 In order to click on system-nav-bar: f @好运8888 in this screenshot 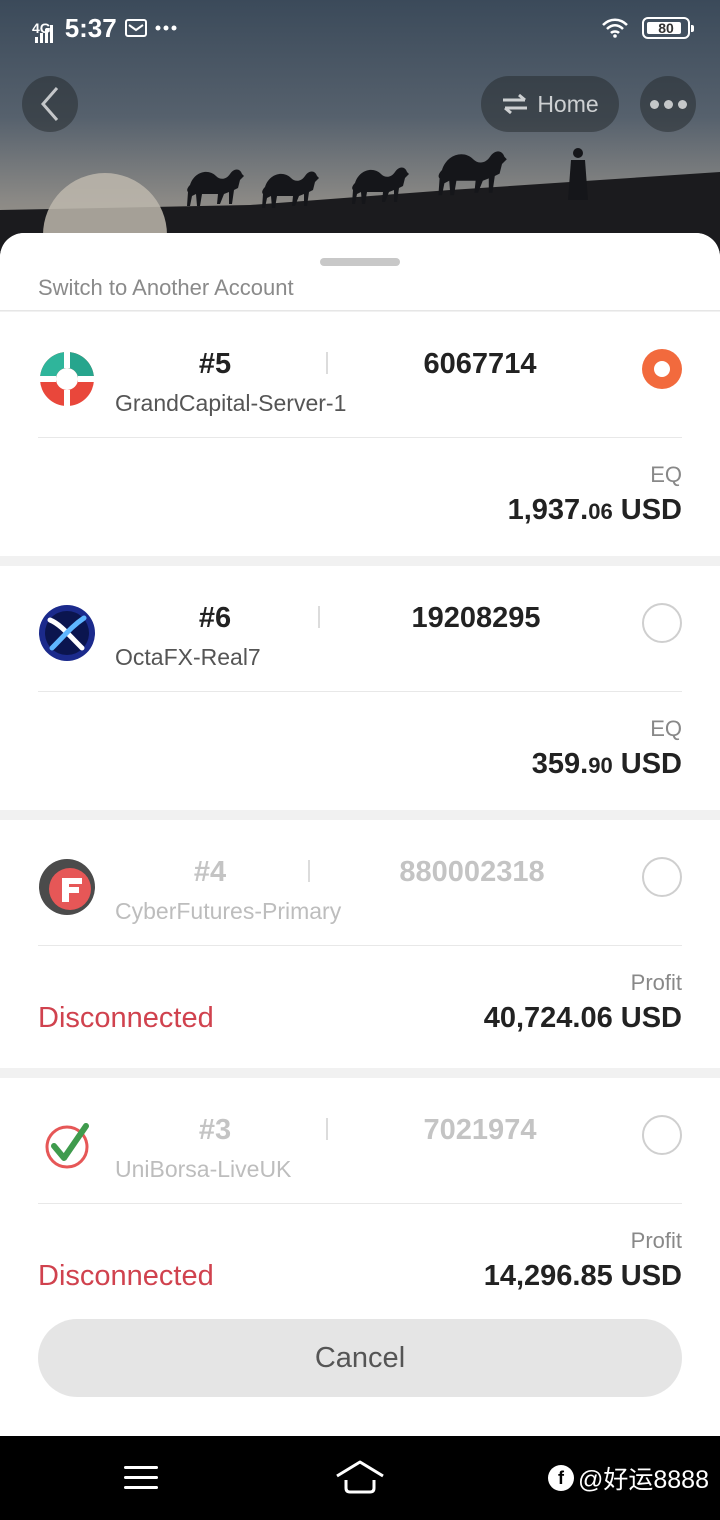, I will do `click(360, 1478)`.